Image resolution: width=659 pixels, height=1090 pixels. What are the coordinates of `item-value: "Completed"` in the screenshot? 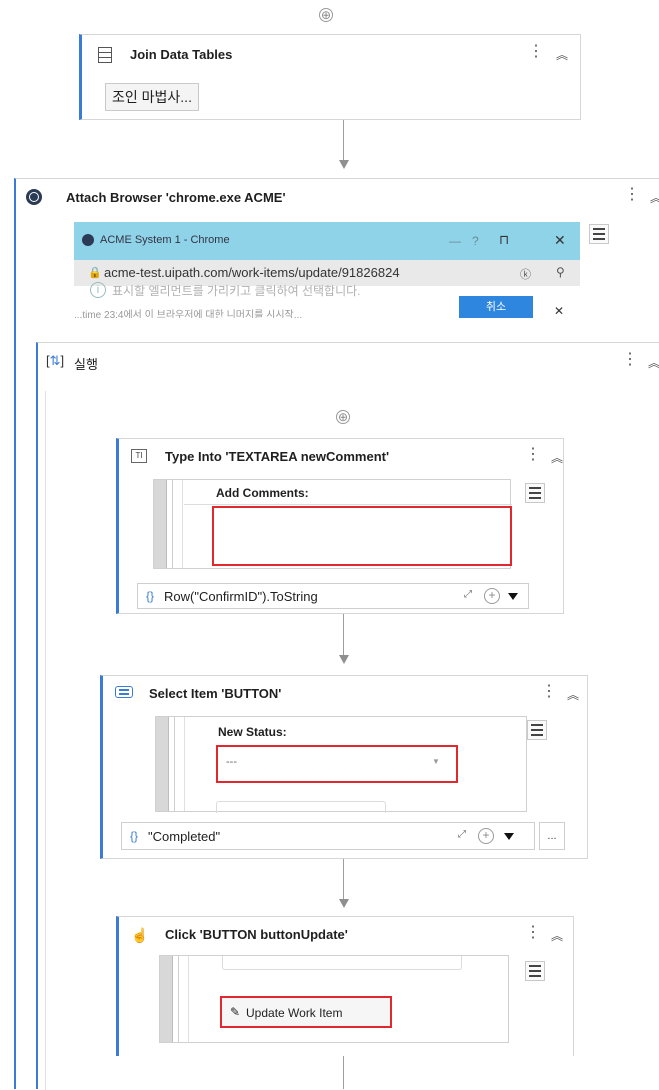 It's located at (184, 836).